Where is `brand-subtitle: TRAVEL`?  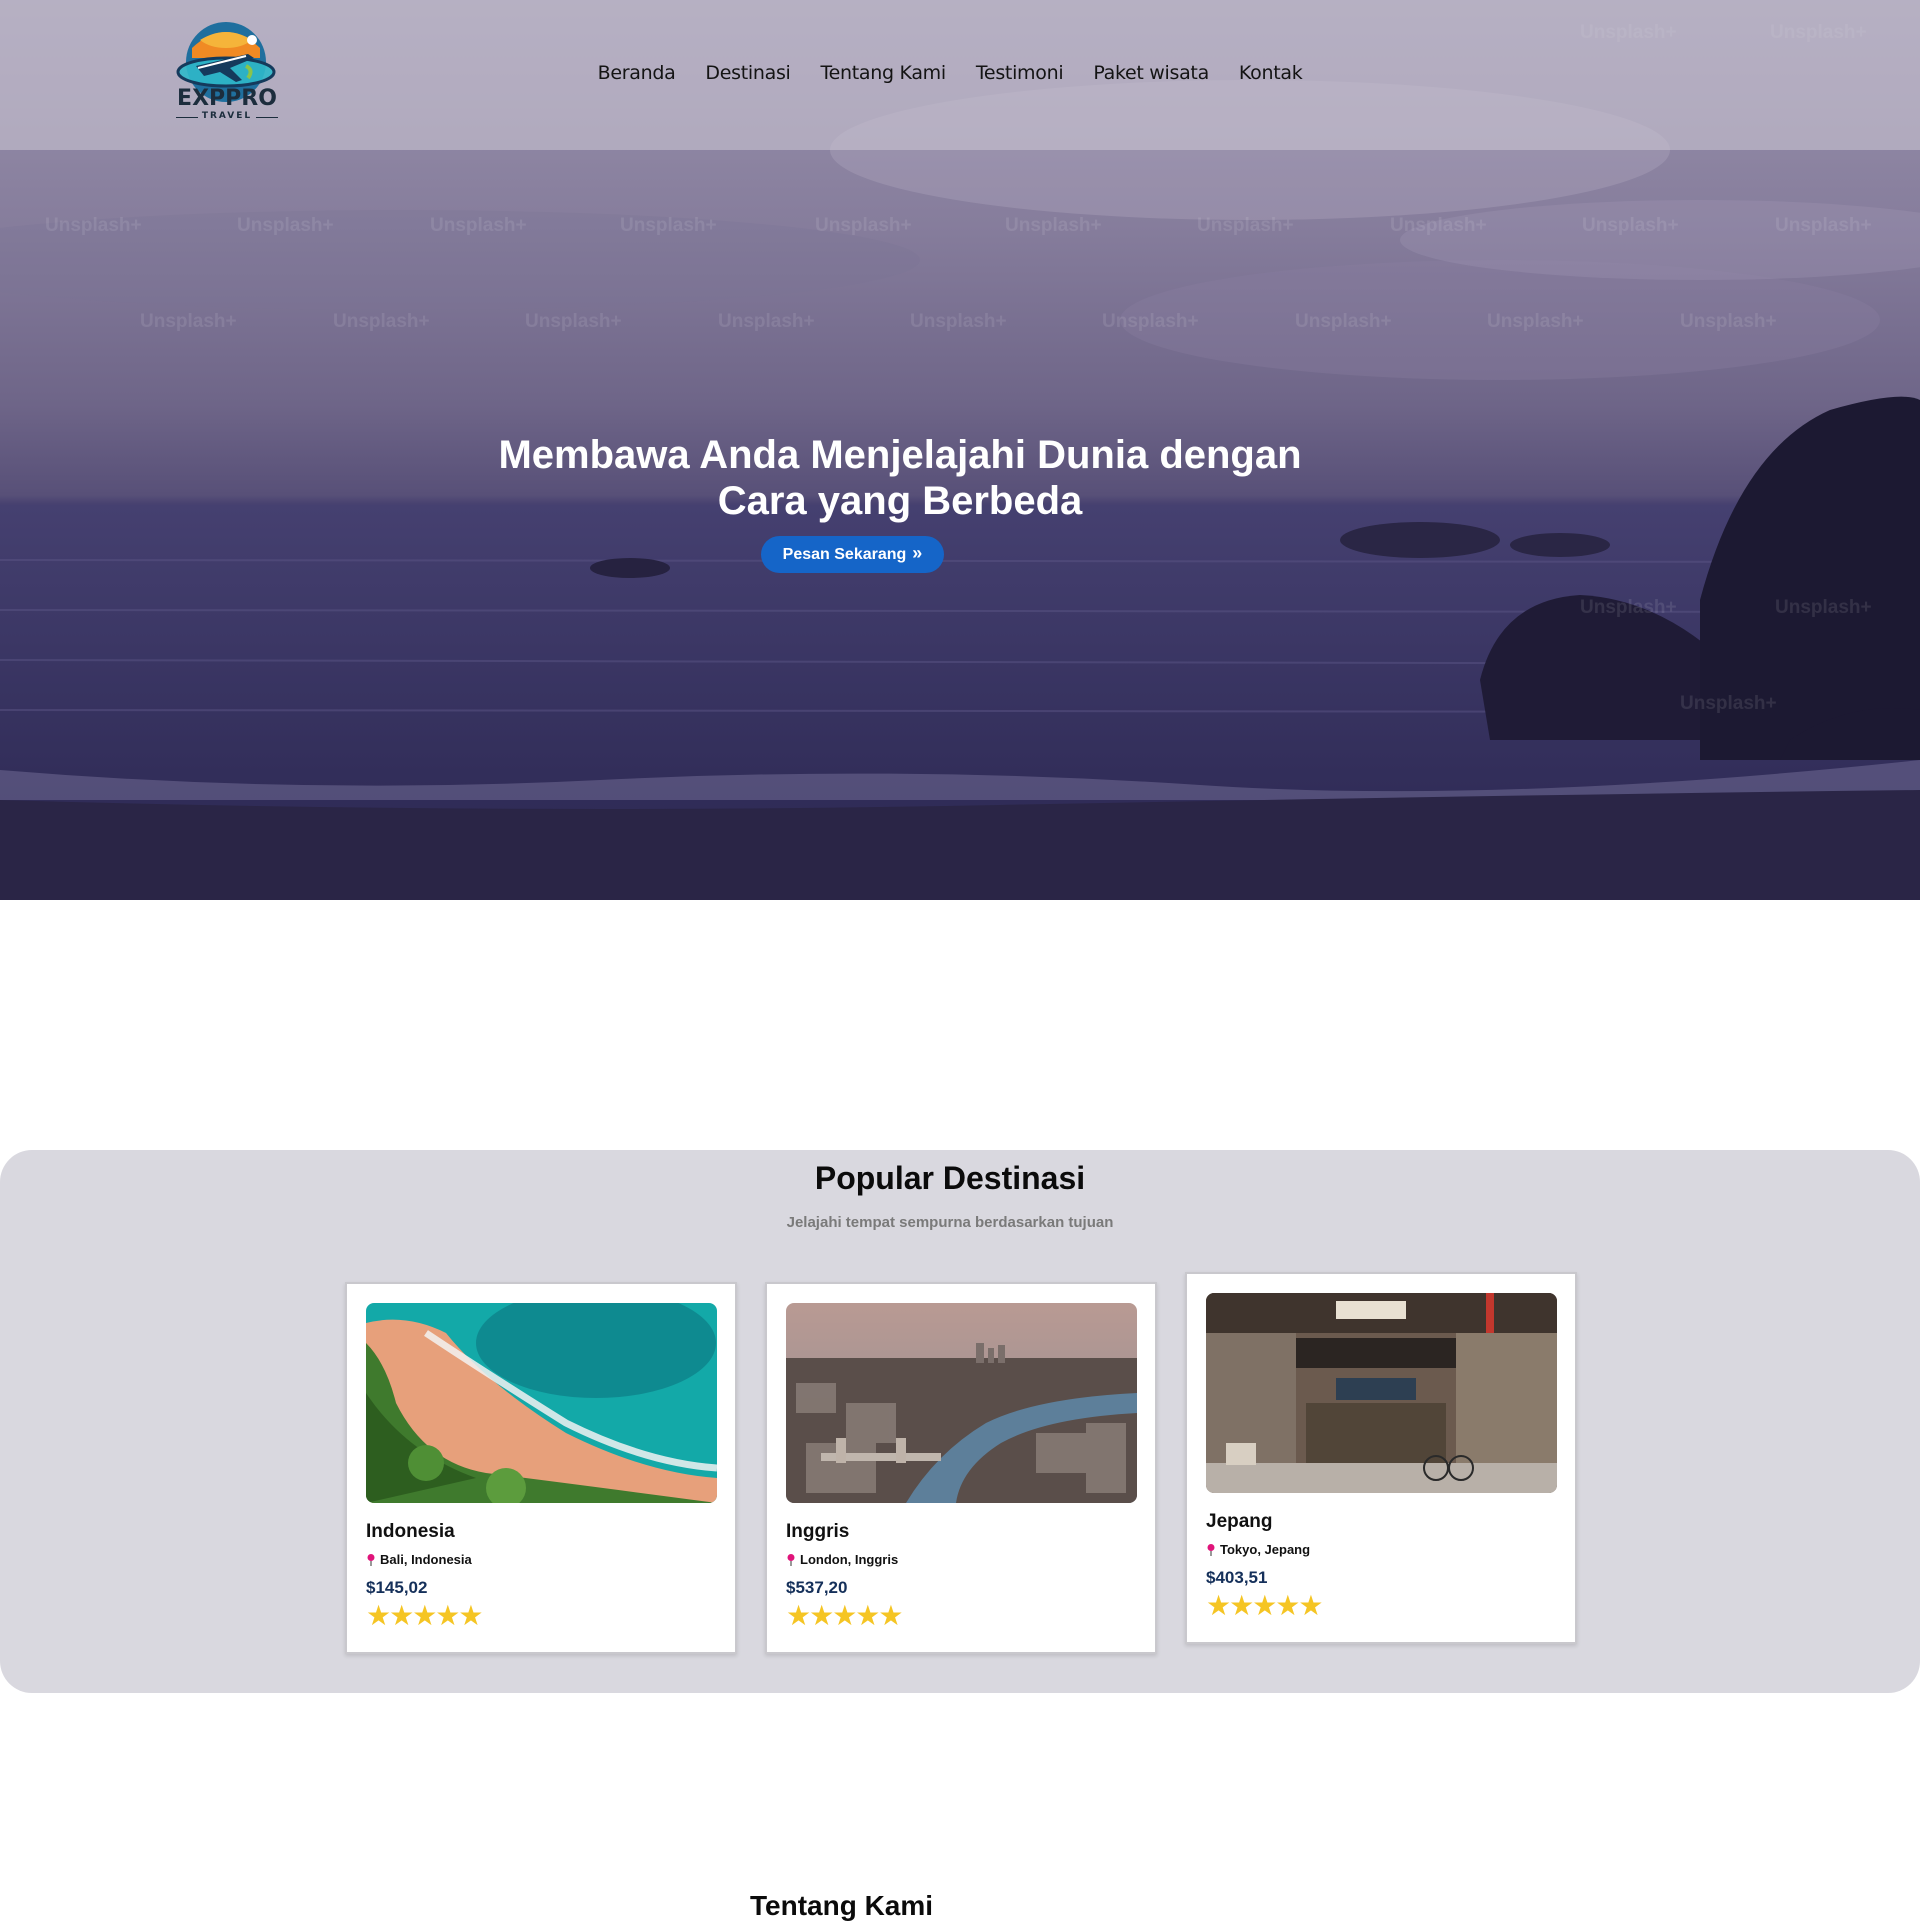
brand-subtitle: TRAVEL is located at coordinates (227, 116).